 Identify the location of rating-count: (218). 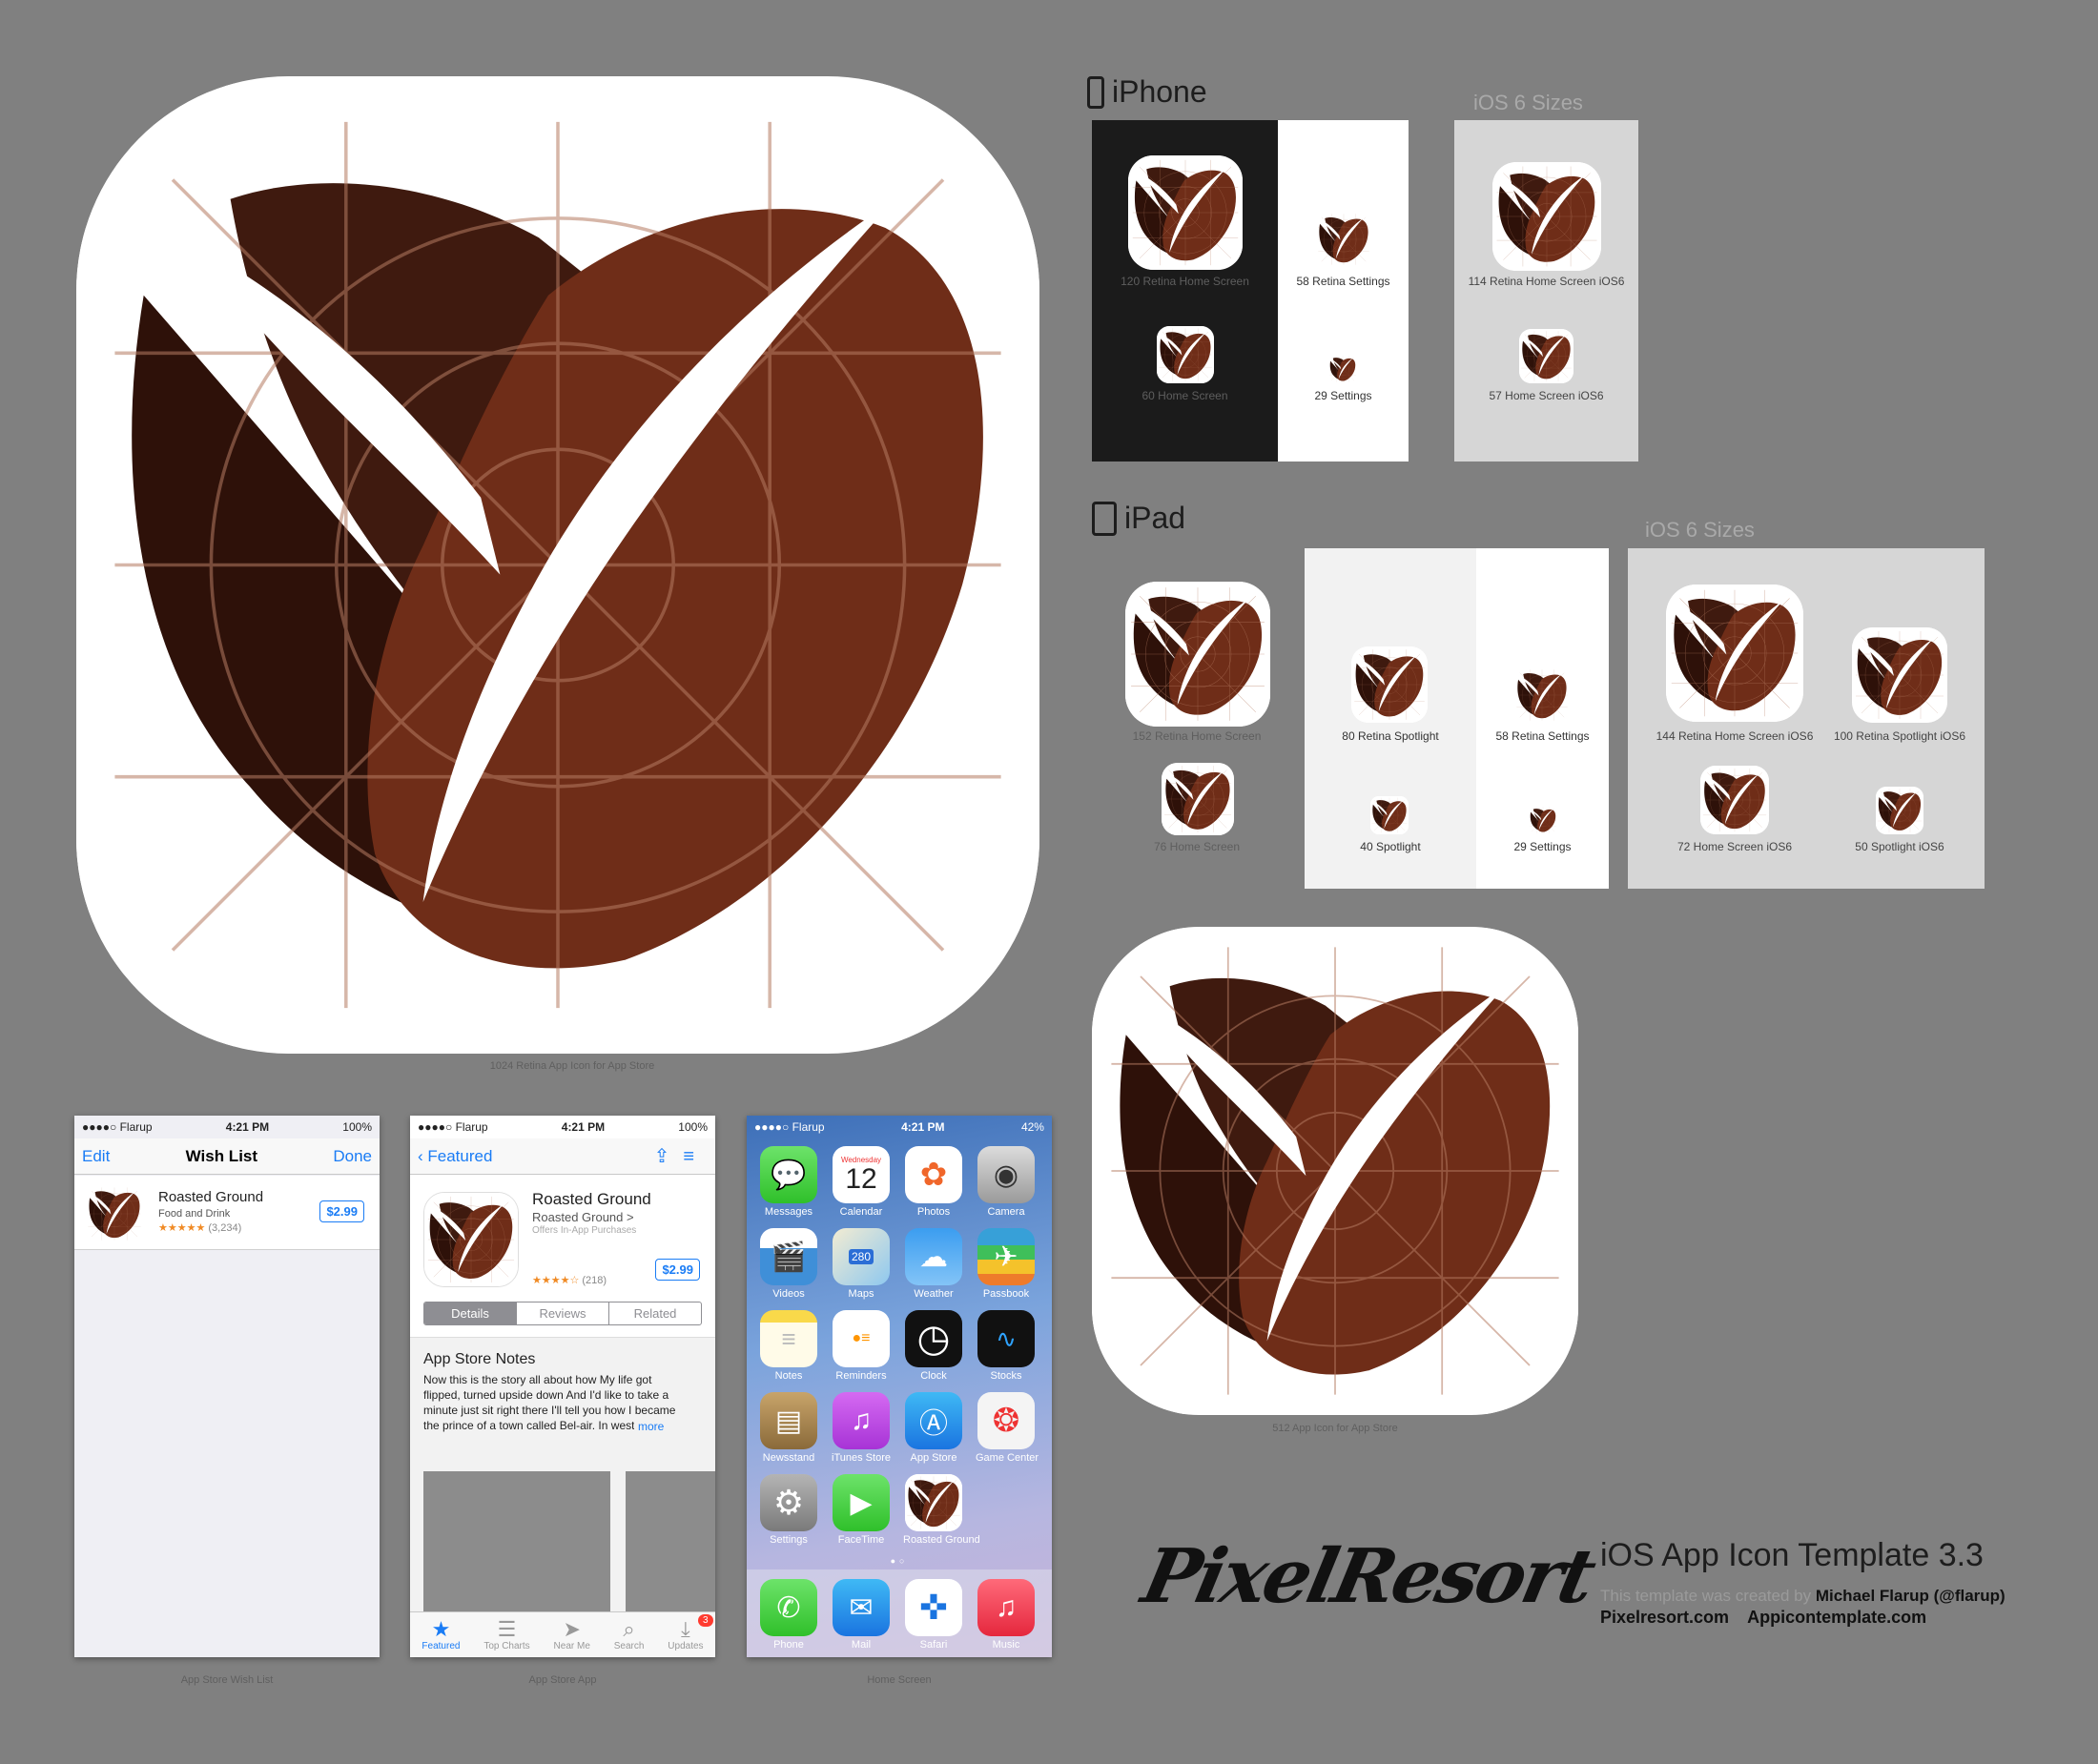
(594, 1280).